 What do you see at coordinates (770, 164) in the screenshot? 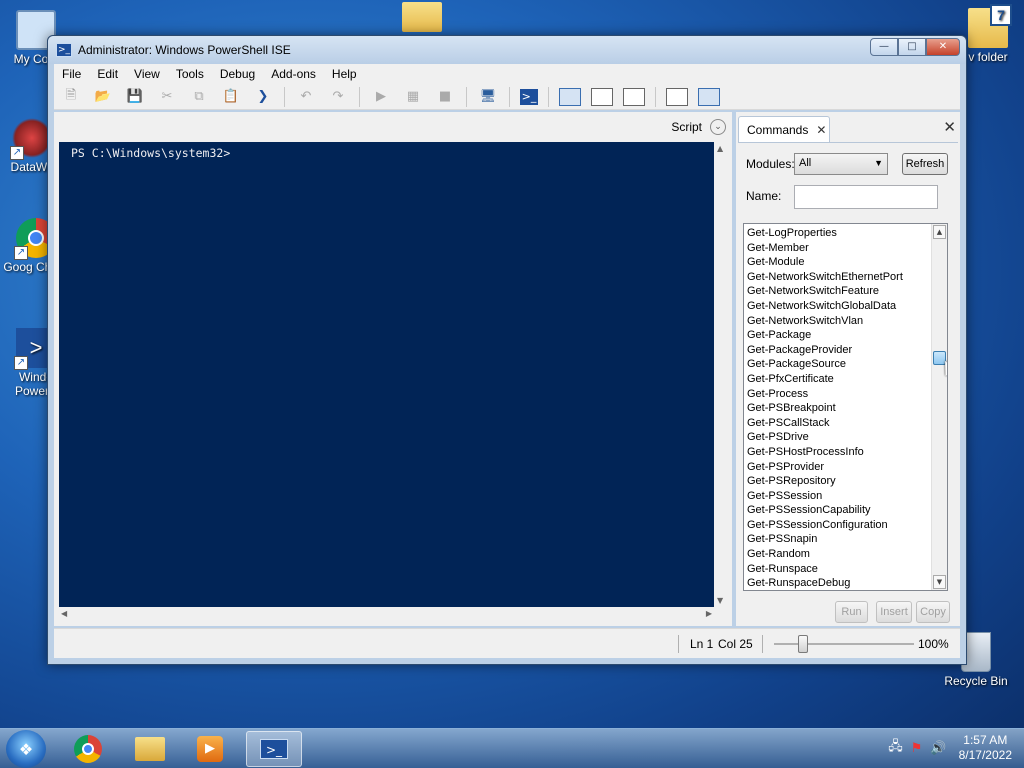
I see `modules-label: Modules:` at bounding box center [770, 164].